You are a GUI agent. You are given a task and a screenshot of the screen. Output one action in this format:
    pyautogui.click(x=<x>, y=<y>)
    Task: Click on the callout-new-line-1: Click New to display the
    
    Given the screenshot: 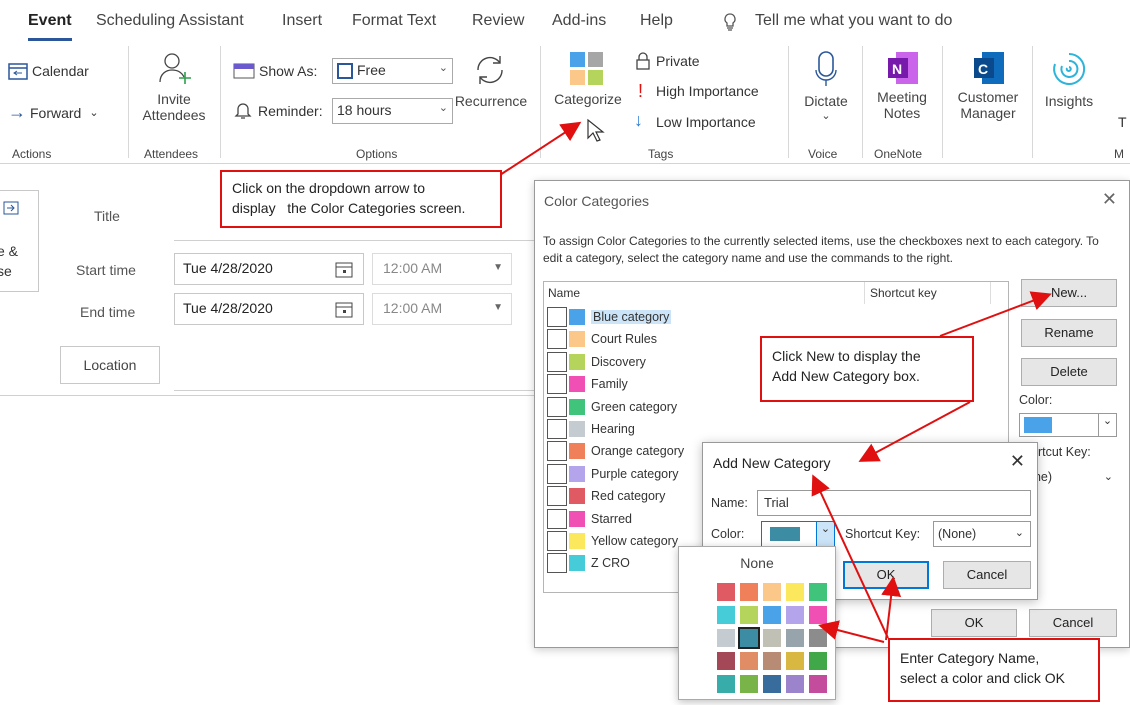 What is the action you would take?
    pyautogui.click(x=846, y=356)
    